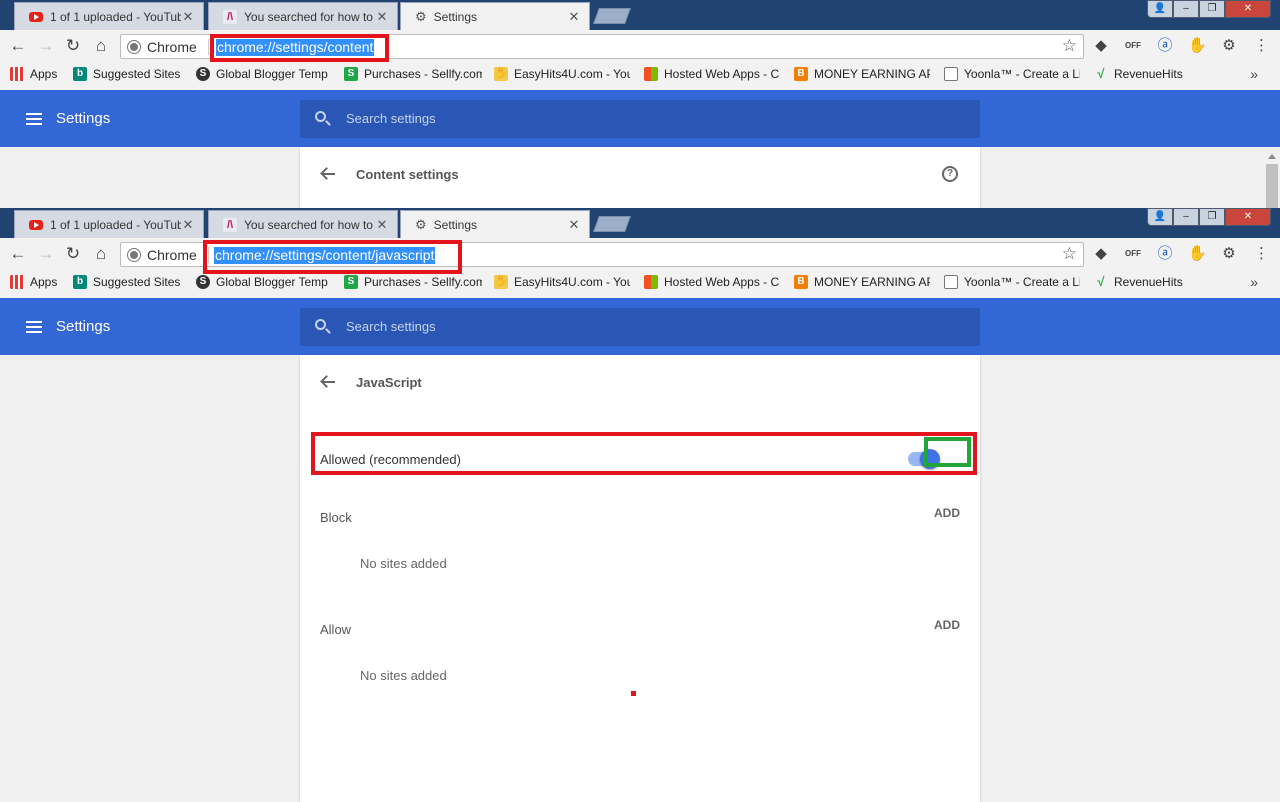 The height and width of the screenshot is (802, 1280). Describe the element at coordinates (1148, 74) in the screenshot. I see `bookmark-label: RevenueHits` at that location.